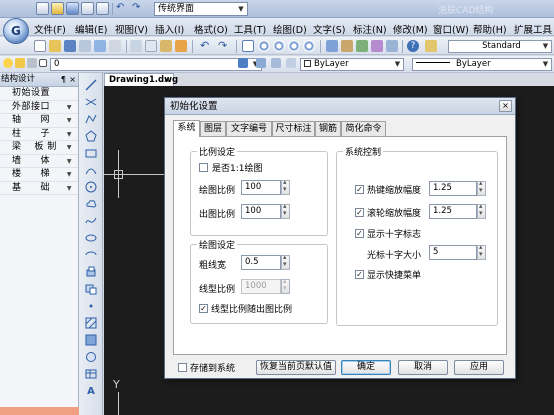 Image resolution: width=554 pixels, height=415 pixels. Describe the element at coordinates (359, 189) in the screenshot. I see `hotkey-zoom-checkbox` at that location.